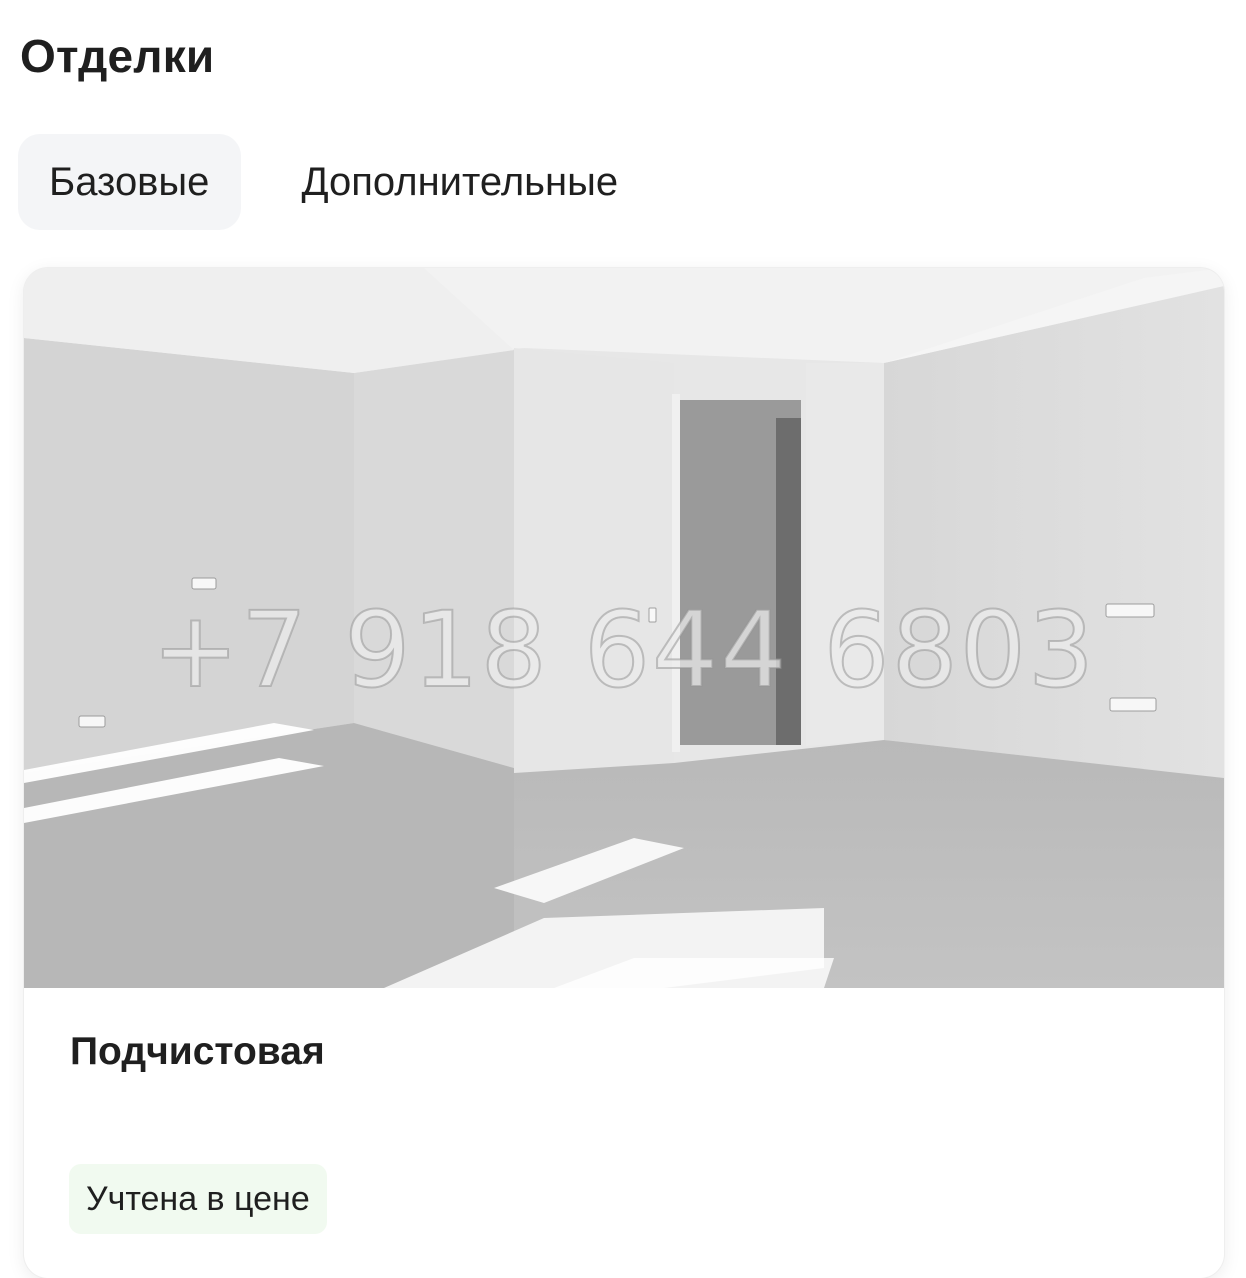  I want to click on right-partition, so click(845, 554).